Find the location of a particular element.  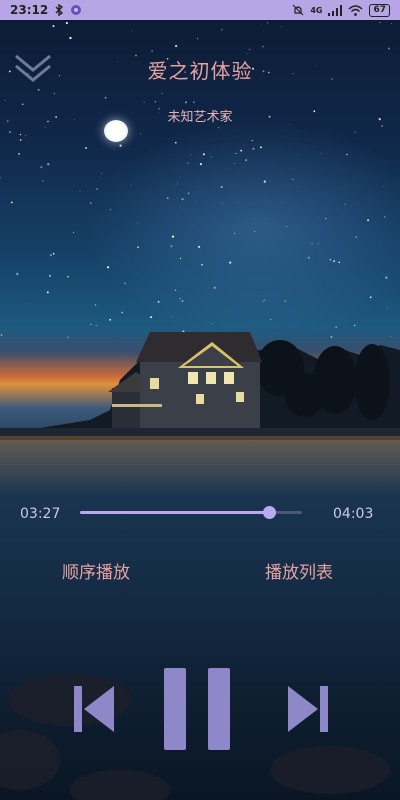

playlist-button: 播放列表 is located at coordinates (299, 570).